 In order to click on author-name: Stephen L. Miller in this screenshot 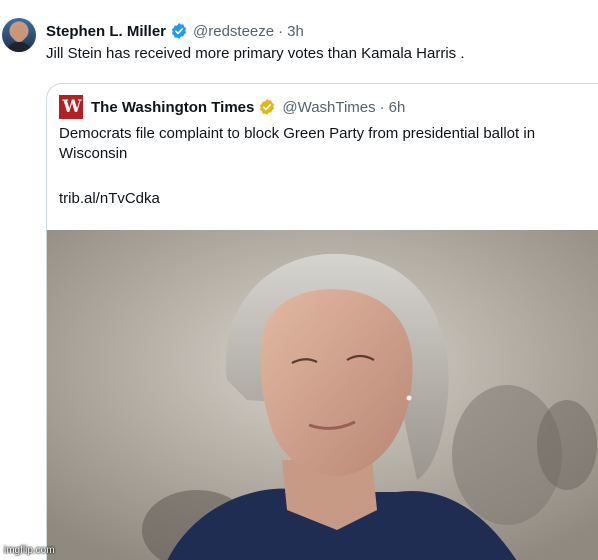, I will do `click(106, 31)`.